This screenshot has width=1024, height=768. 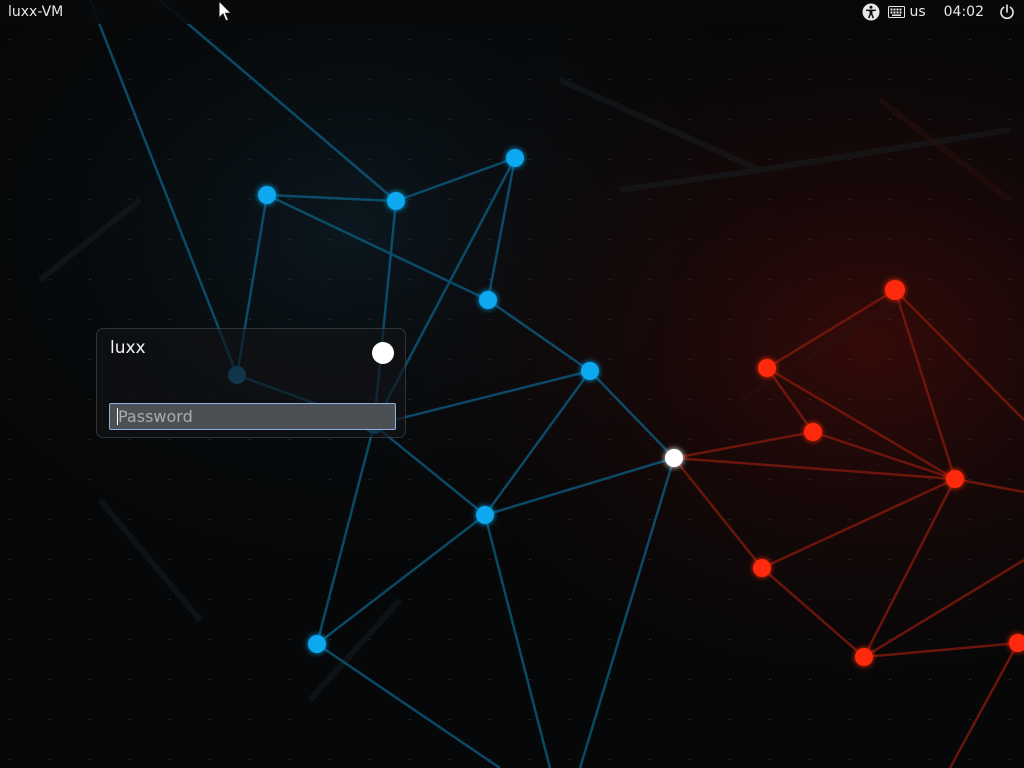 What do you see at coordinates (1007, 12) in the screenshot?
I see `power-icon` at bounding box center [1007, 12].